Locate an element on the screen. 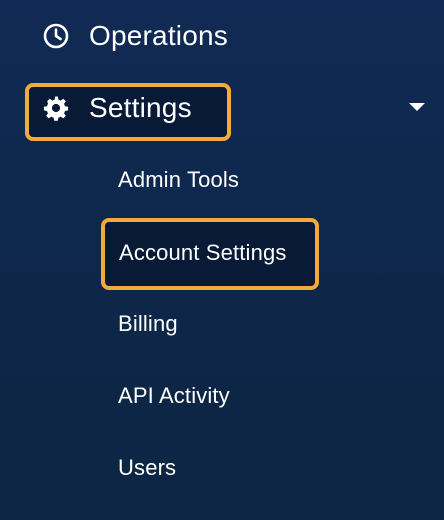 This screenshot has height=520, width=444. sidebar-item-settings: Settings is located at coordinates (117, 108).